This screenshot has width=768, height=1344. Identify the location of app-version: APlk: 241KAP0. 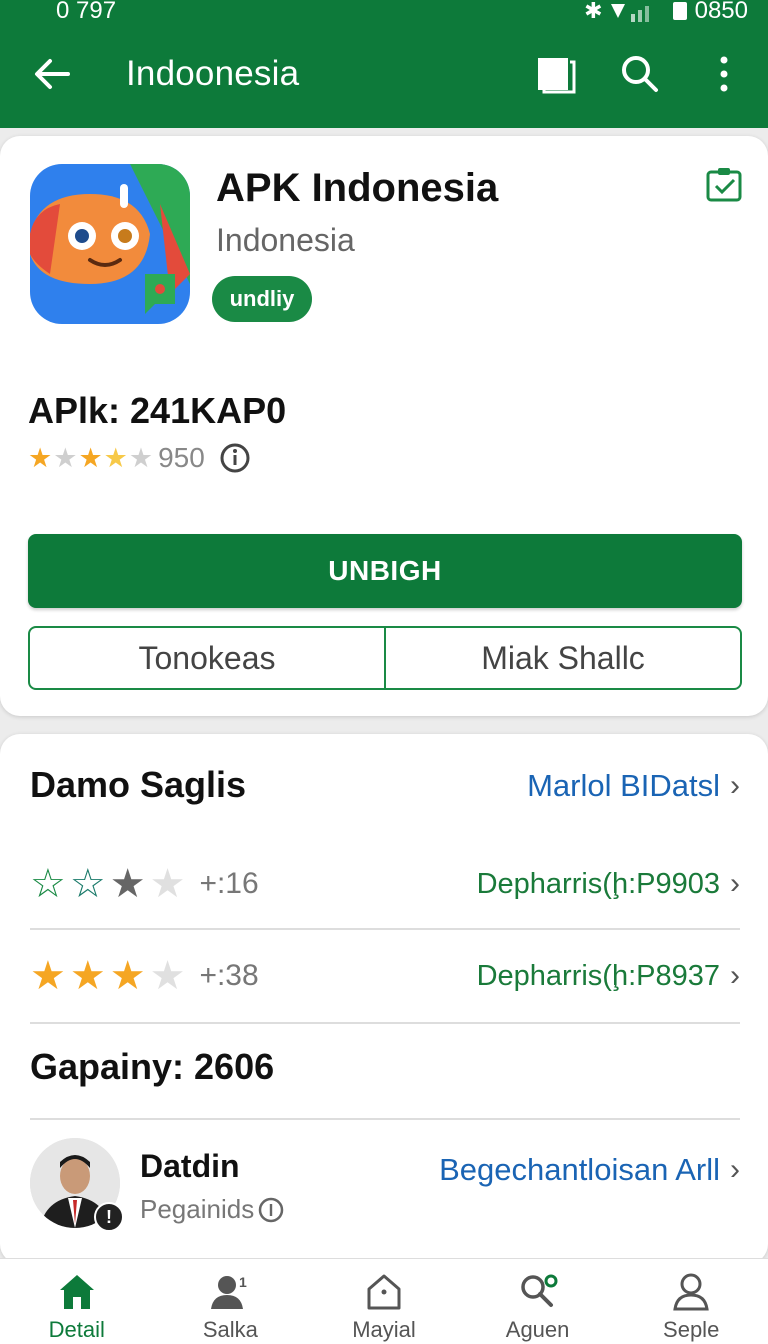
(157, 410).